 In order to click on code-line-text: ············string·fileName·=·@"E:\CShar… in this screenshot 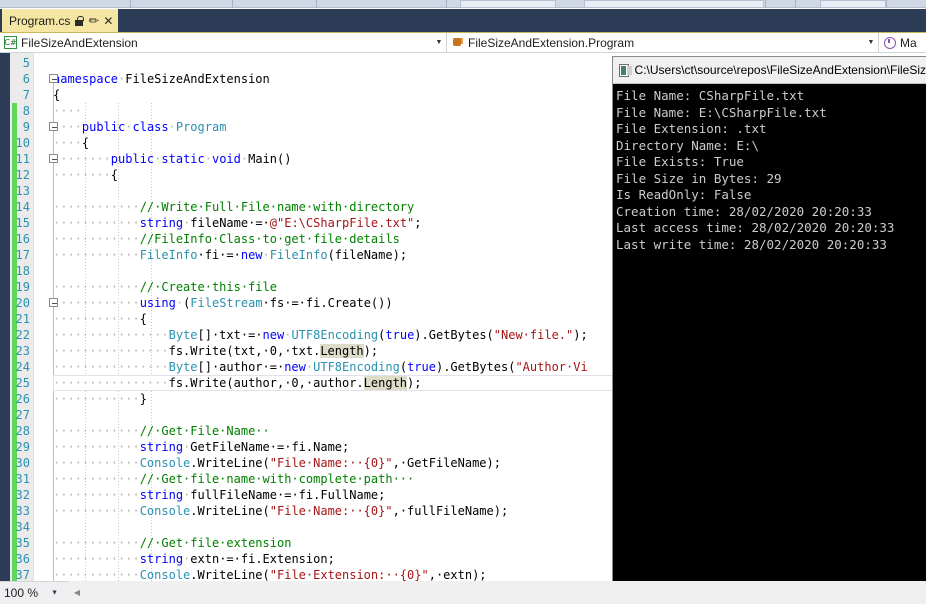, I will do `click(237, 223)`.